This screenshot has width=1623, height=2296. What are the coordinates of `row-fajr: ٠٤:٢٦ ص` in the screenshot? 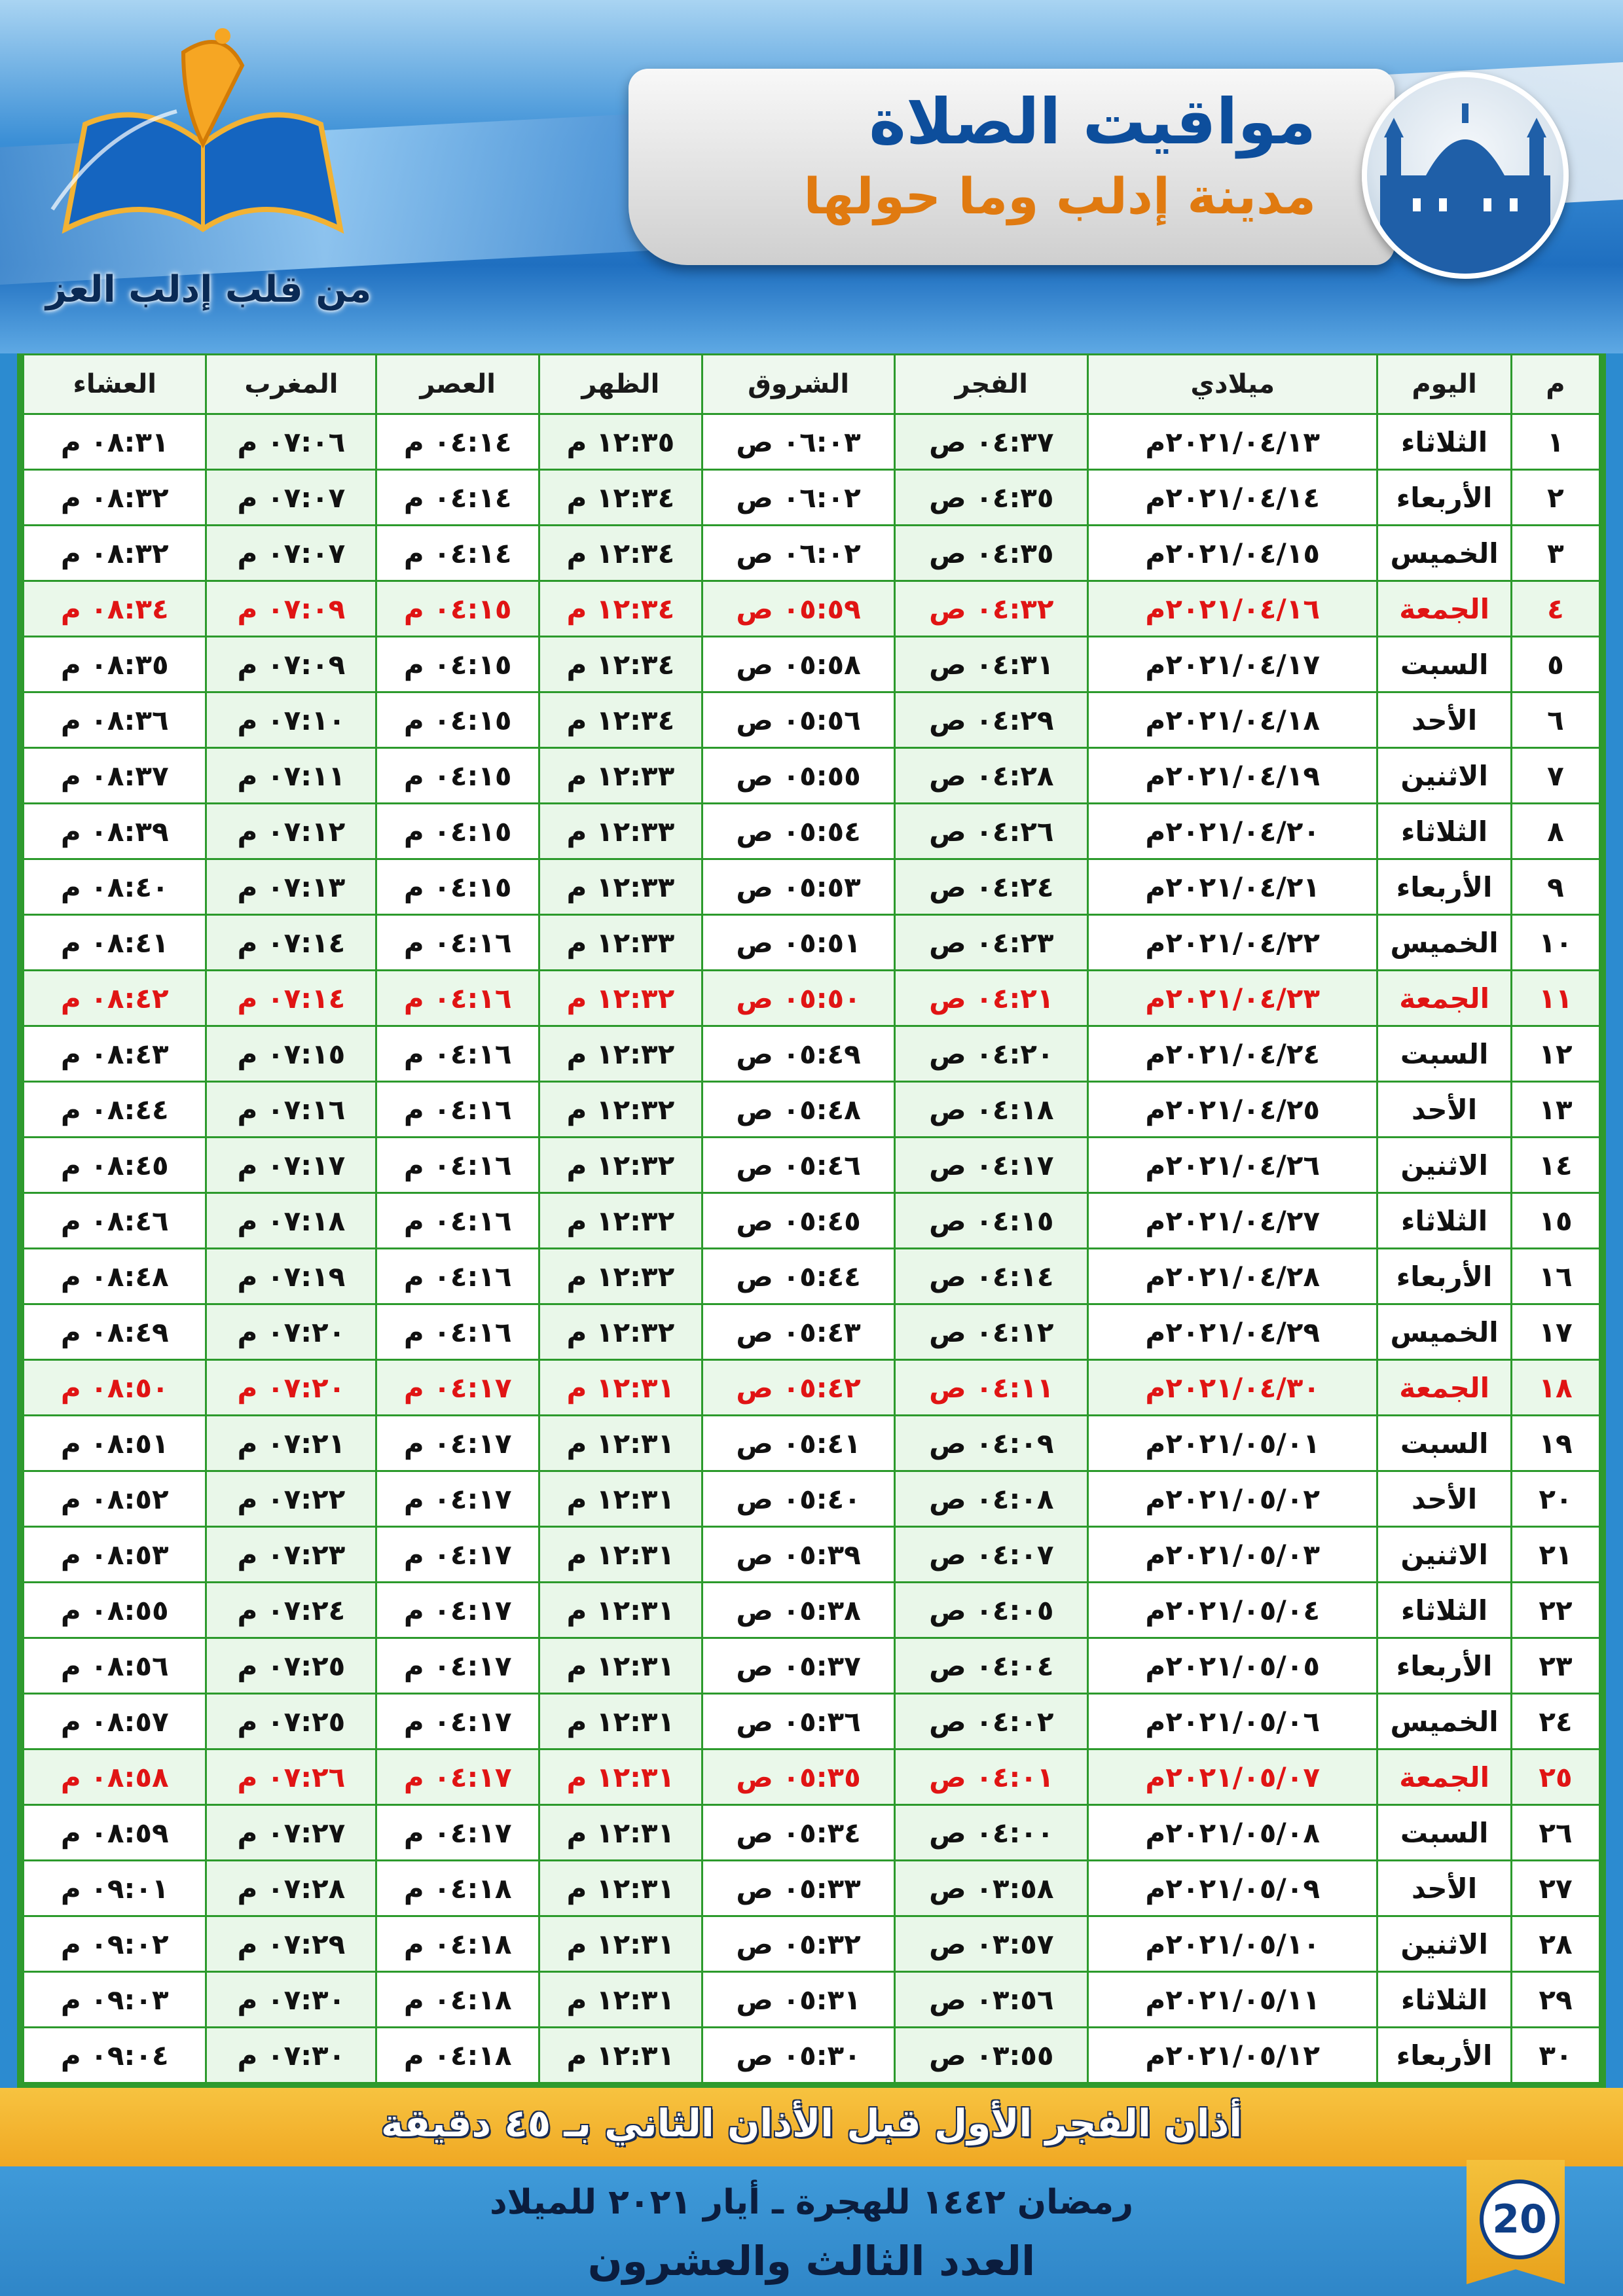 It's located at (991, 831).